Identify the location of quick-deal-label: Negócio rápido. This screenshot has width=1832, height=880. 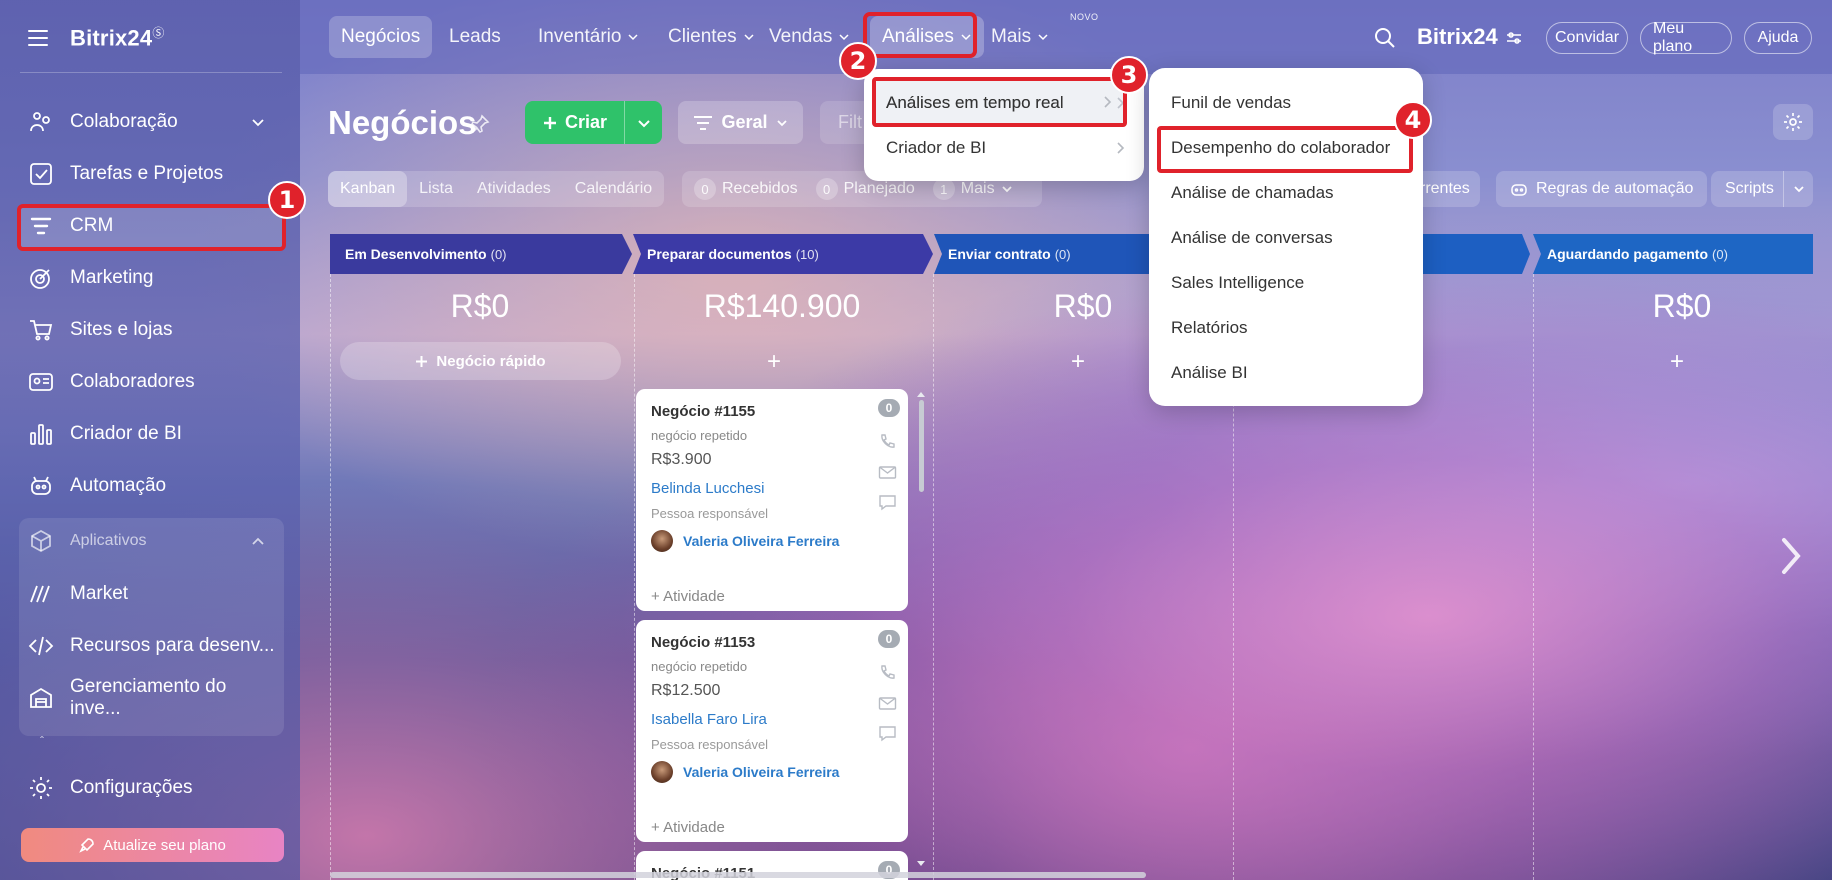
(491, 361).